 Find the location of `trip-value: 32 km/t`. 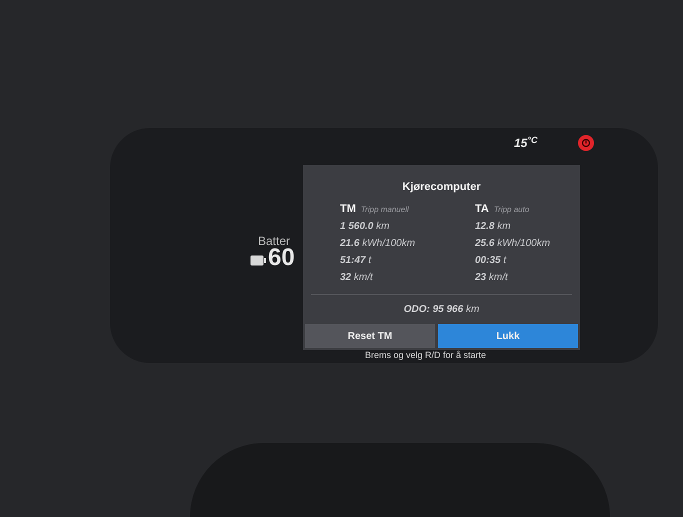

trip-value: 32 km/t is located at coordinates (357, 278).